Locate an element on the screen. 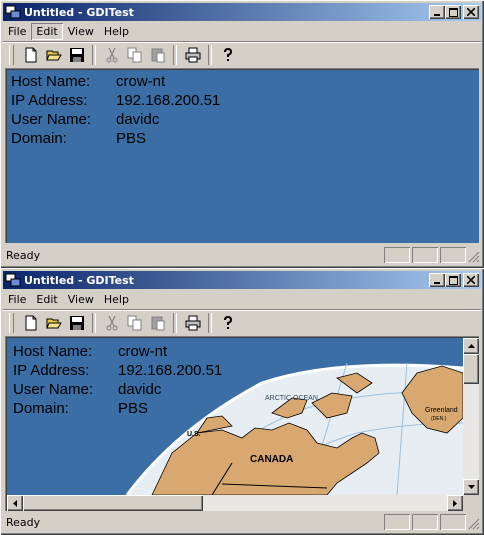 The image size is (484, 535). close-icon is located at coordinates (471, 280).